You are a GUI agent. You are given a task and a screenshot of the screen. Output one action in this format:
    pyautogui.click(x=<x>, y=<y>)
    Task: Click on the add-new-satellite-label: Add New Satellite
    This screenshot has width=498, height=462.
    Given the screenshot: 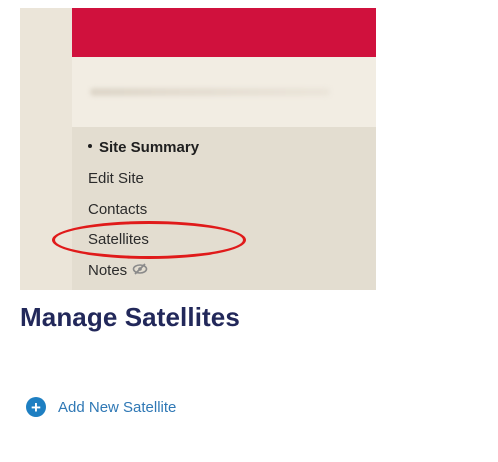 What is the action you would take?
    pyautogui.click(x=117, y=407)
    